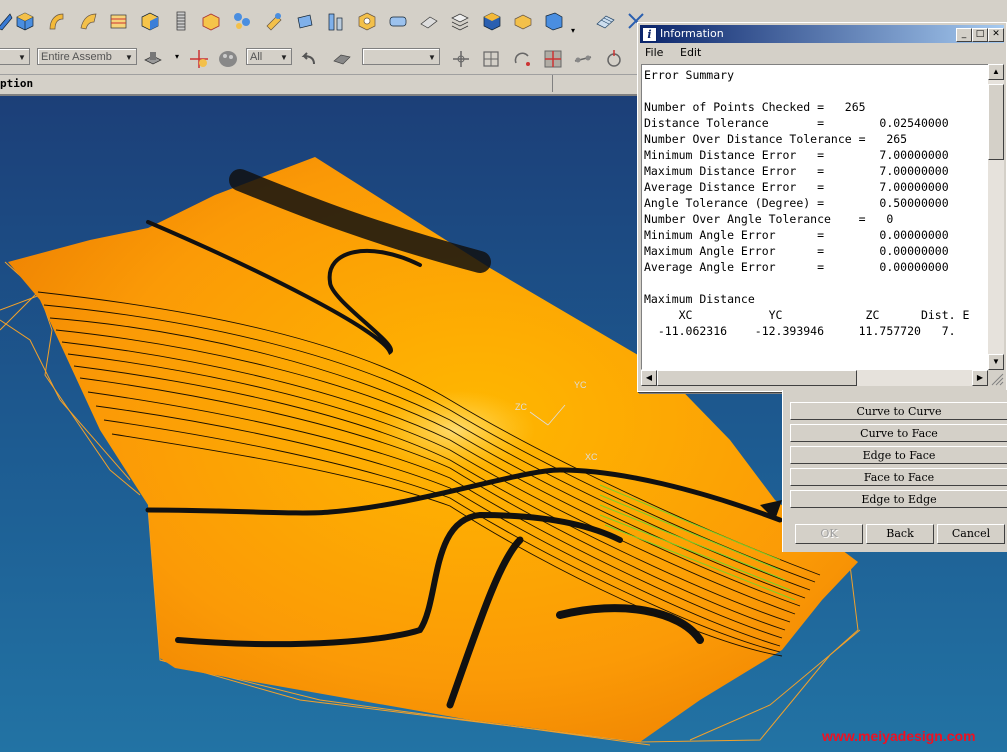 The height and width of the screenshot is (752, 1007). What do you see at coordinates (898, 499) in the screenshot?
I see `edge-to-edge-button: Edge to Edge` at bounding box center [898, 499].